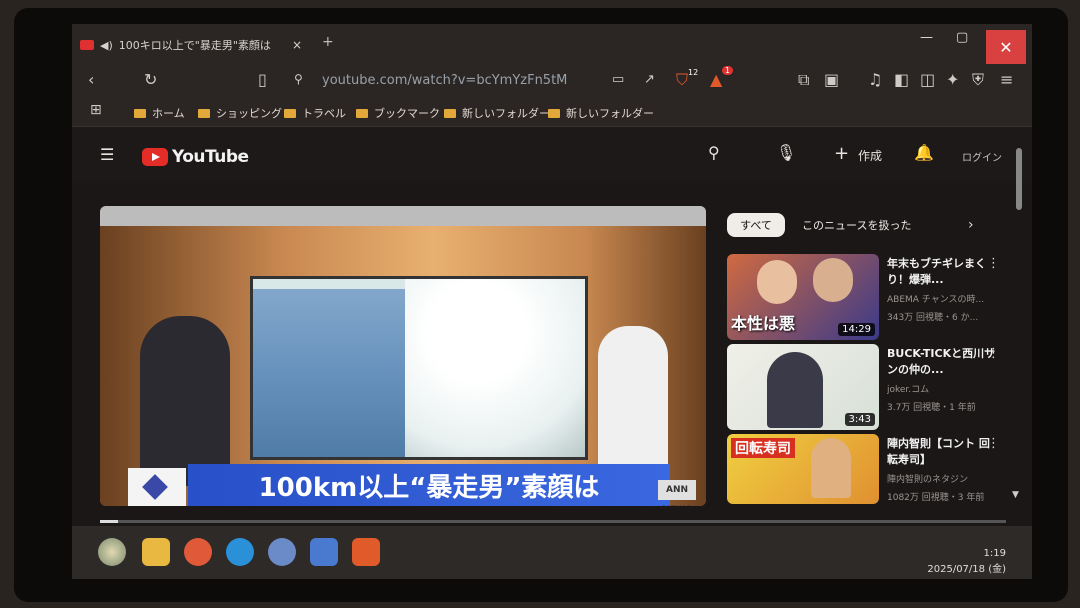  What do you see at coordinates (677, 493) in the screenshot?
I see `ann-news-logo: ANN NEWS` at bounding box center [677, 493].